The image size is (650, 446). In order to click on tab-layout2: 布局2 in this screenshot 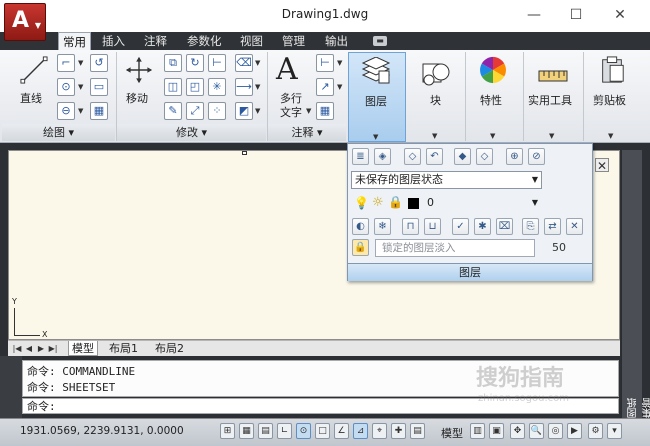, I will do `click(169, 348)`.